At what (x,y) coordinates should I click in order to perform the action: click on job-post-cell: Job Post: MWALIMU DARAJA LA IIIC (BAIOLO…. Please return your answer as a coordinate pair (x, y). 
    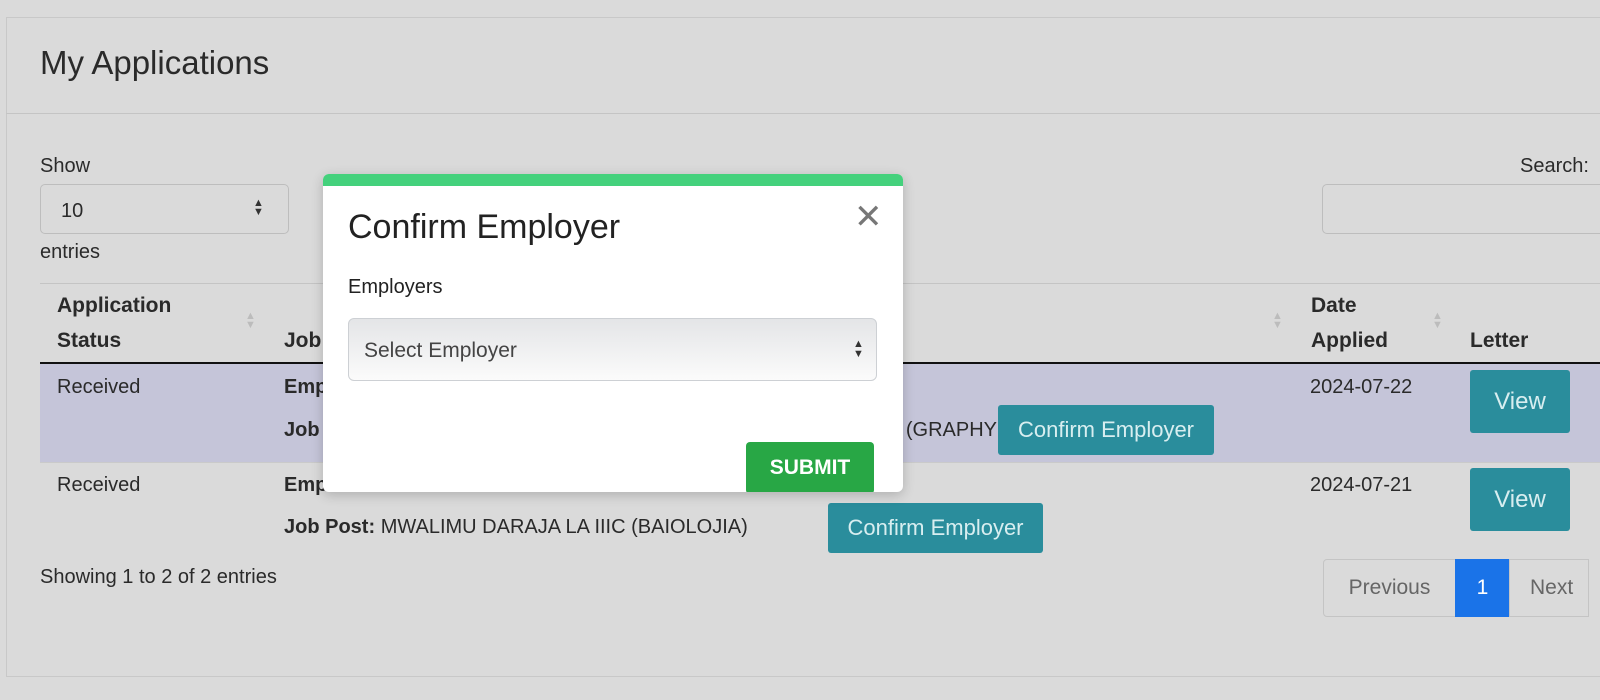
    Looking at the image, I should click on (516, 527).